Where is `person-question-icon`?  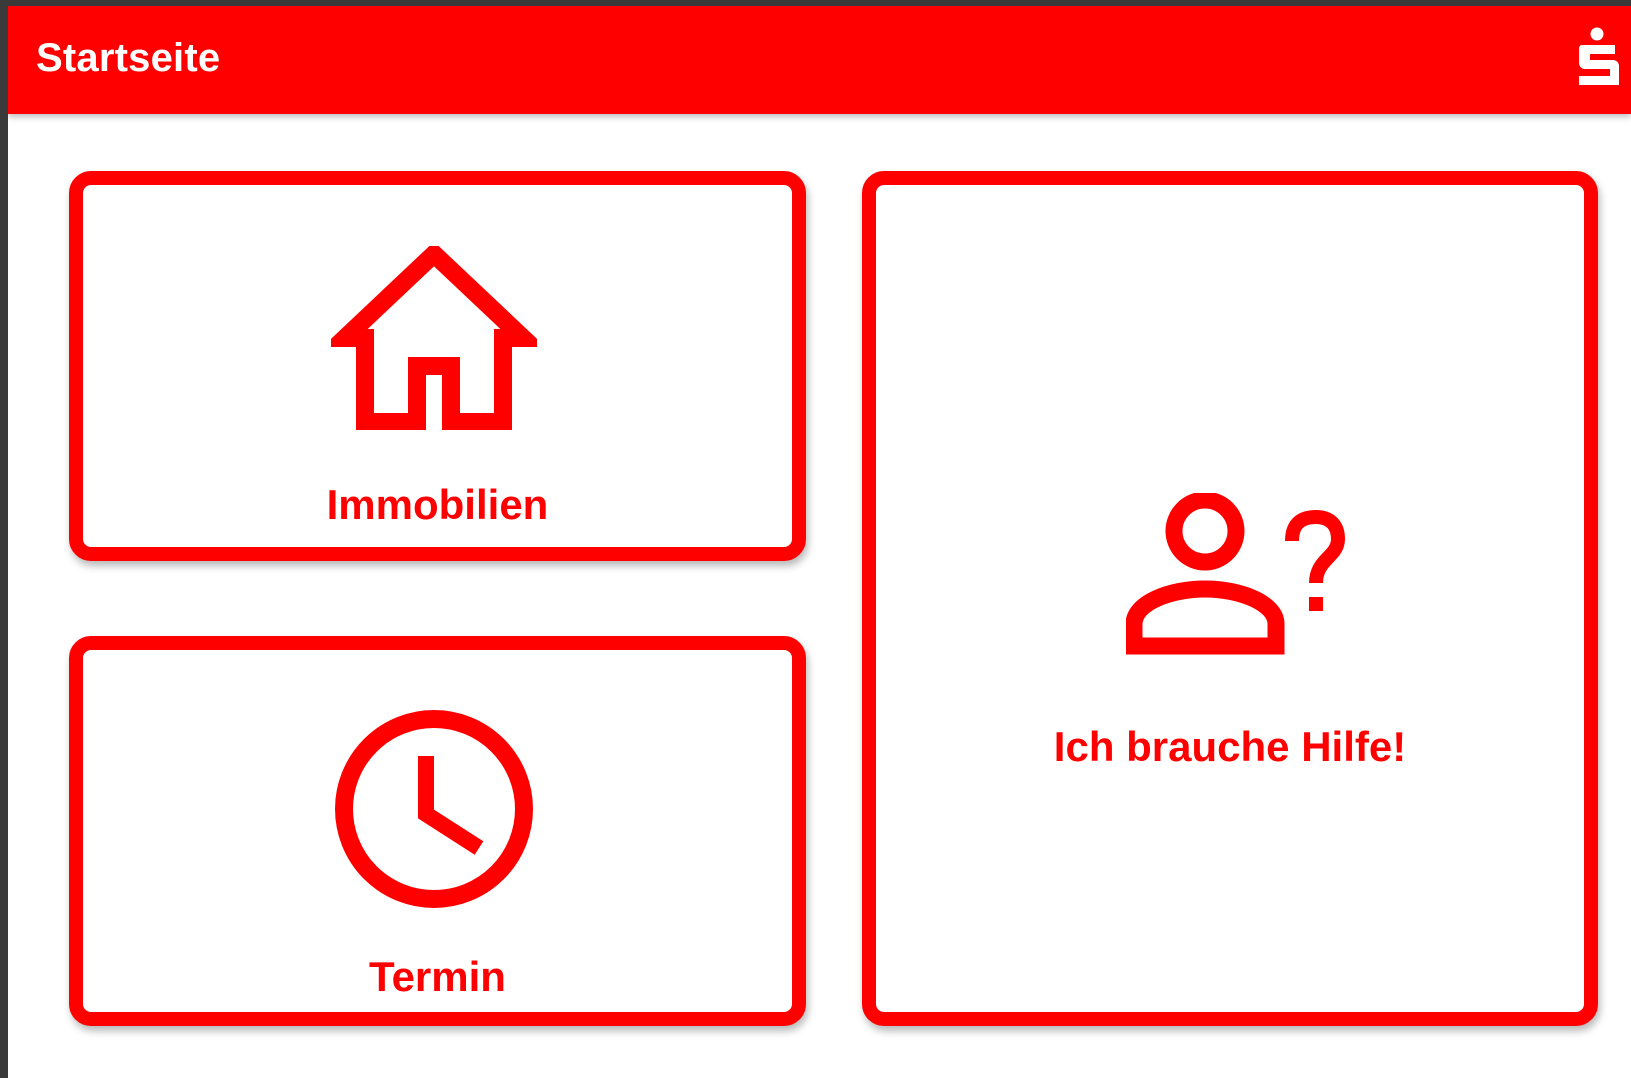 person-question-icon is located at coordinates (1236, 574).